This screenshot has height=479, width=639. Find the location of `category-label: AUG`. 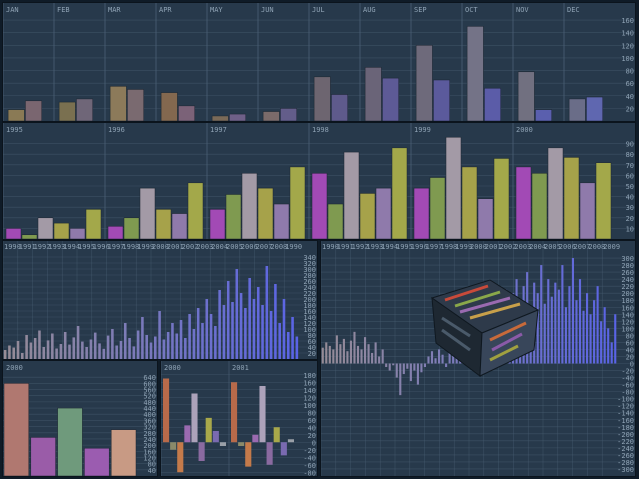

category-label: AUG is located at coordinates (369, 10).